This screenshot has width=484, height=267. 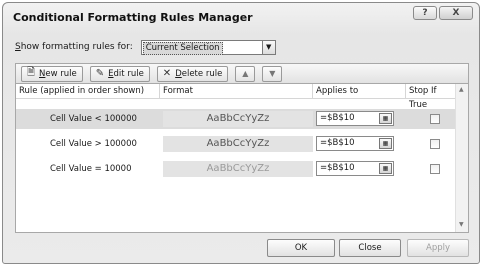 What do you see at coordinates (133, 17) in the screenshot?
I see `dialog-title: Conditional Formatting Rules Manager` at bounding box center [133, 17].